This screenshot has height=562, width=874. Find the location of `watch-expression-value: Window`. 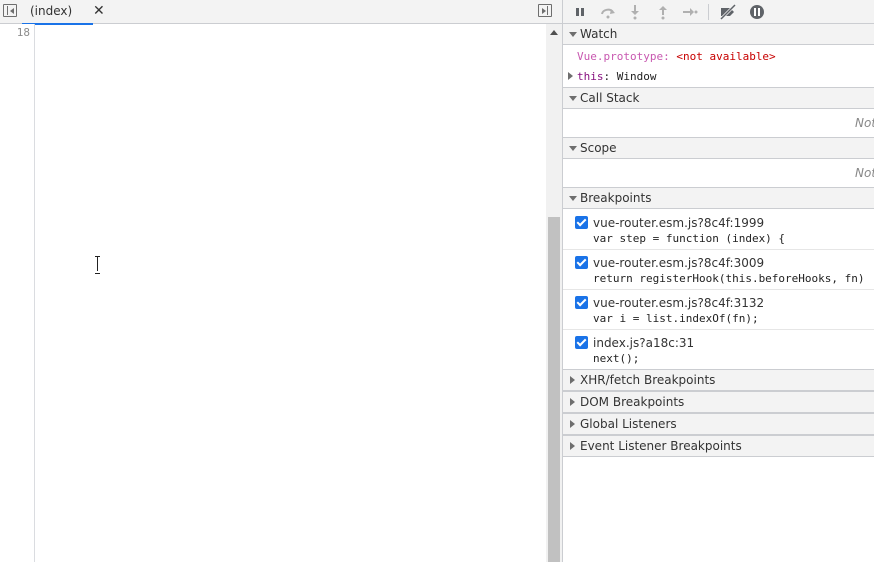

watch-expression-value: Window is located at coordinates (636, 76).